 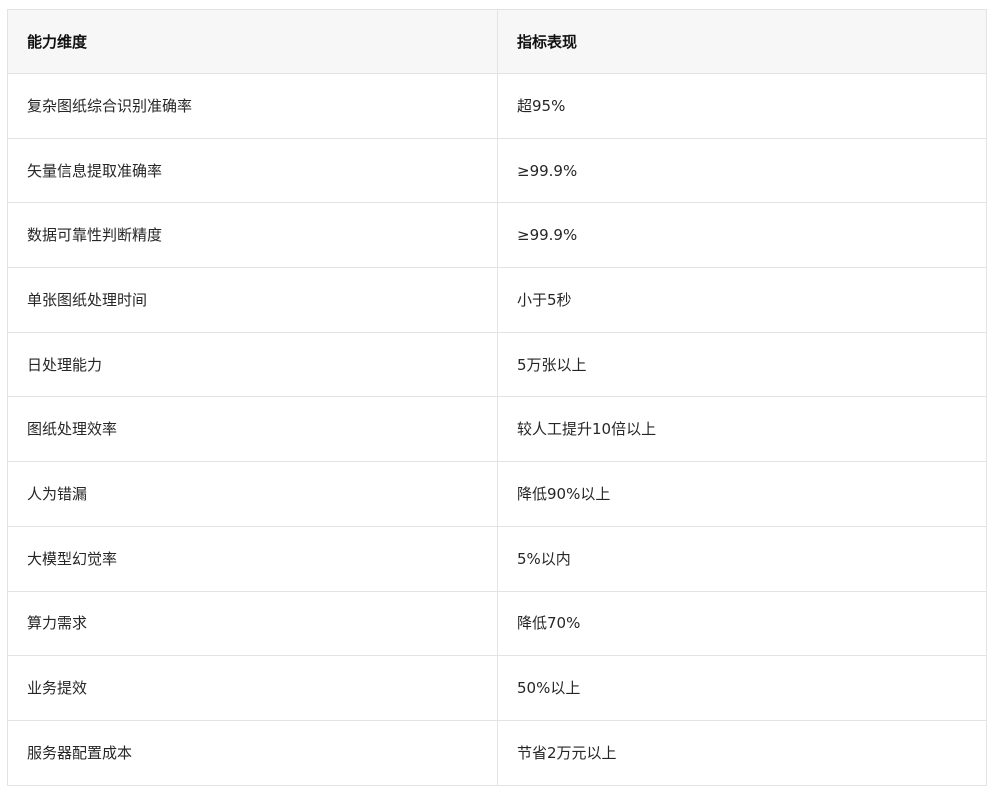 I want to click on table-row: 数据可靠性判断精度 ≥99.9%, so click(x=497, y=235).